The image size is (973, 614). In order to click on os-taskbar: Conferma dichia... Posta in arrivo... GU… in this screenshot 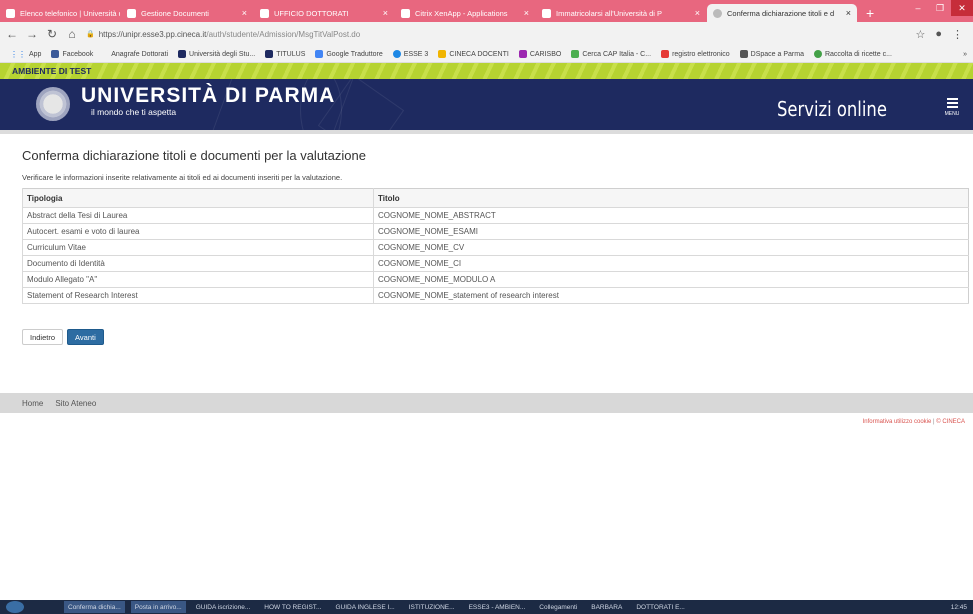, I will do `click(486, 607)`.